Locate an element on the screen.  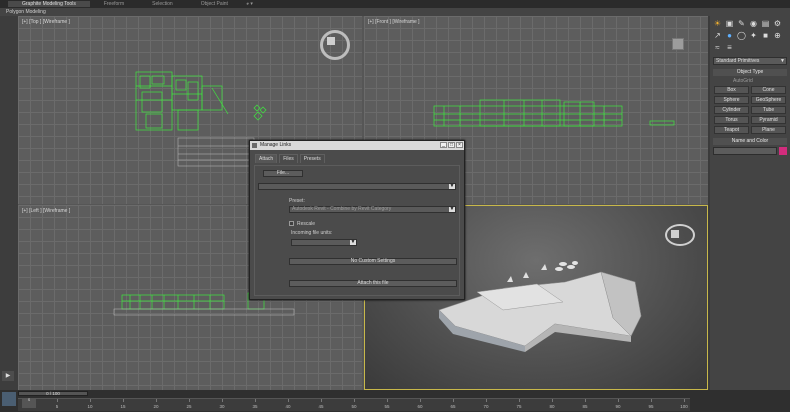
sun-light-icon: ☀ is located at coordinates (717, 23).